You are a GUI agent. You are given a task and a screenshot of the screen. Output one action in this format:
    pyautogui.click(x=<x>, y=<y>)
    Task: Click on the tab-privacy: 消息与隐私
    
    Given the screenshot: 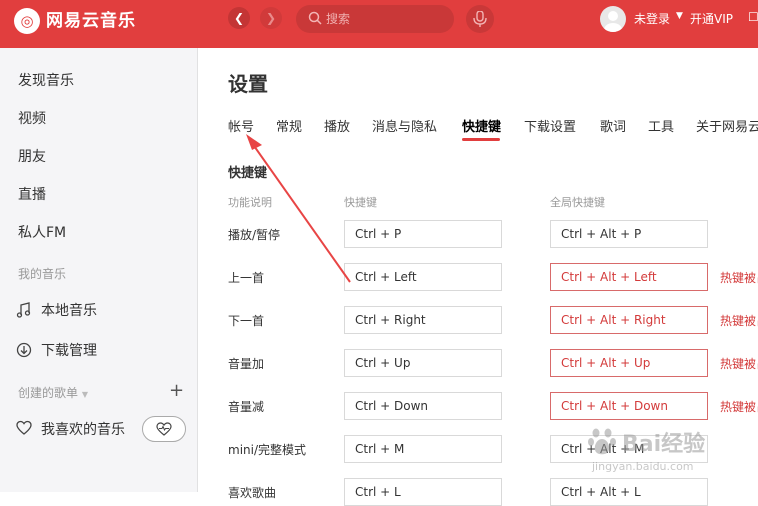 What is the action you would take?
    pyautogui.click(x=404, y=125)
    